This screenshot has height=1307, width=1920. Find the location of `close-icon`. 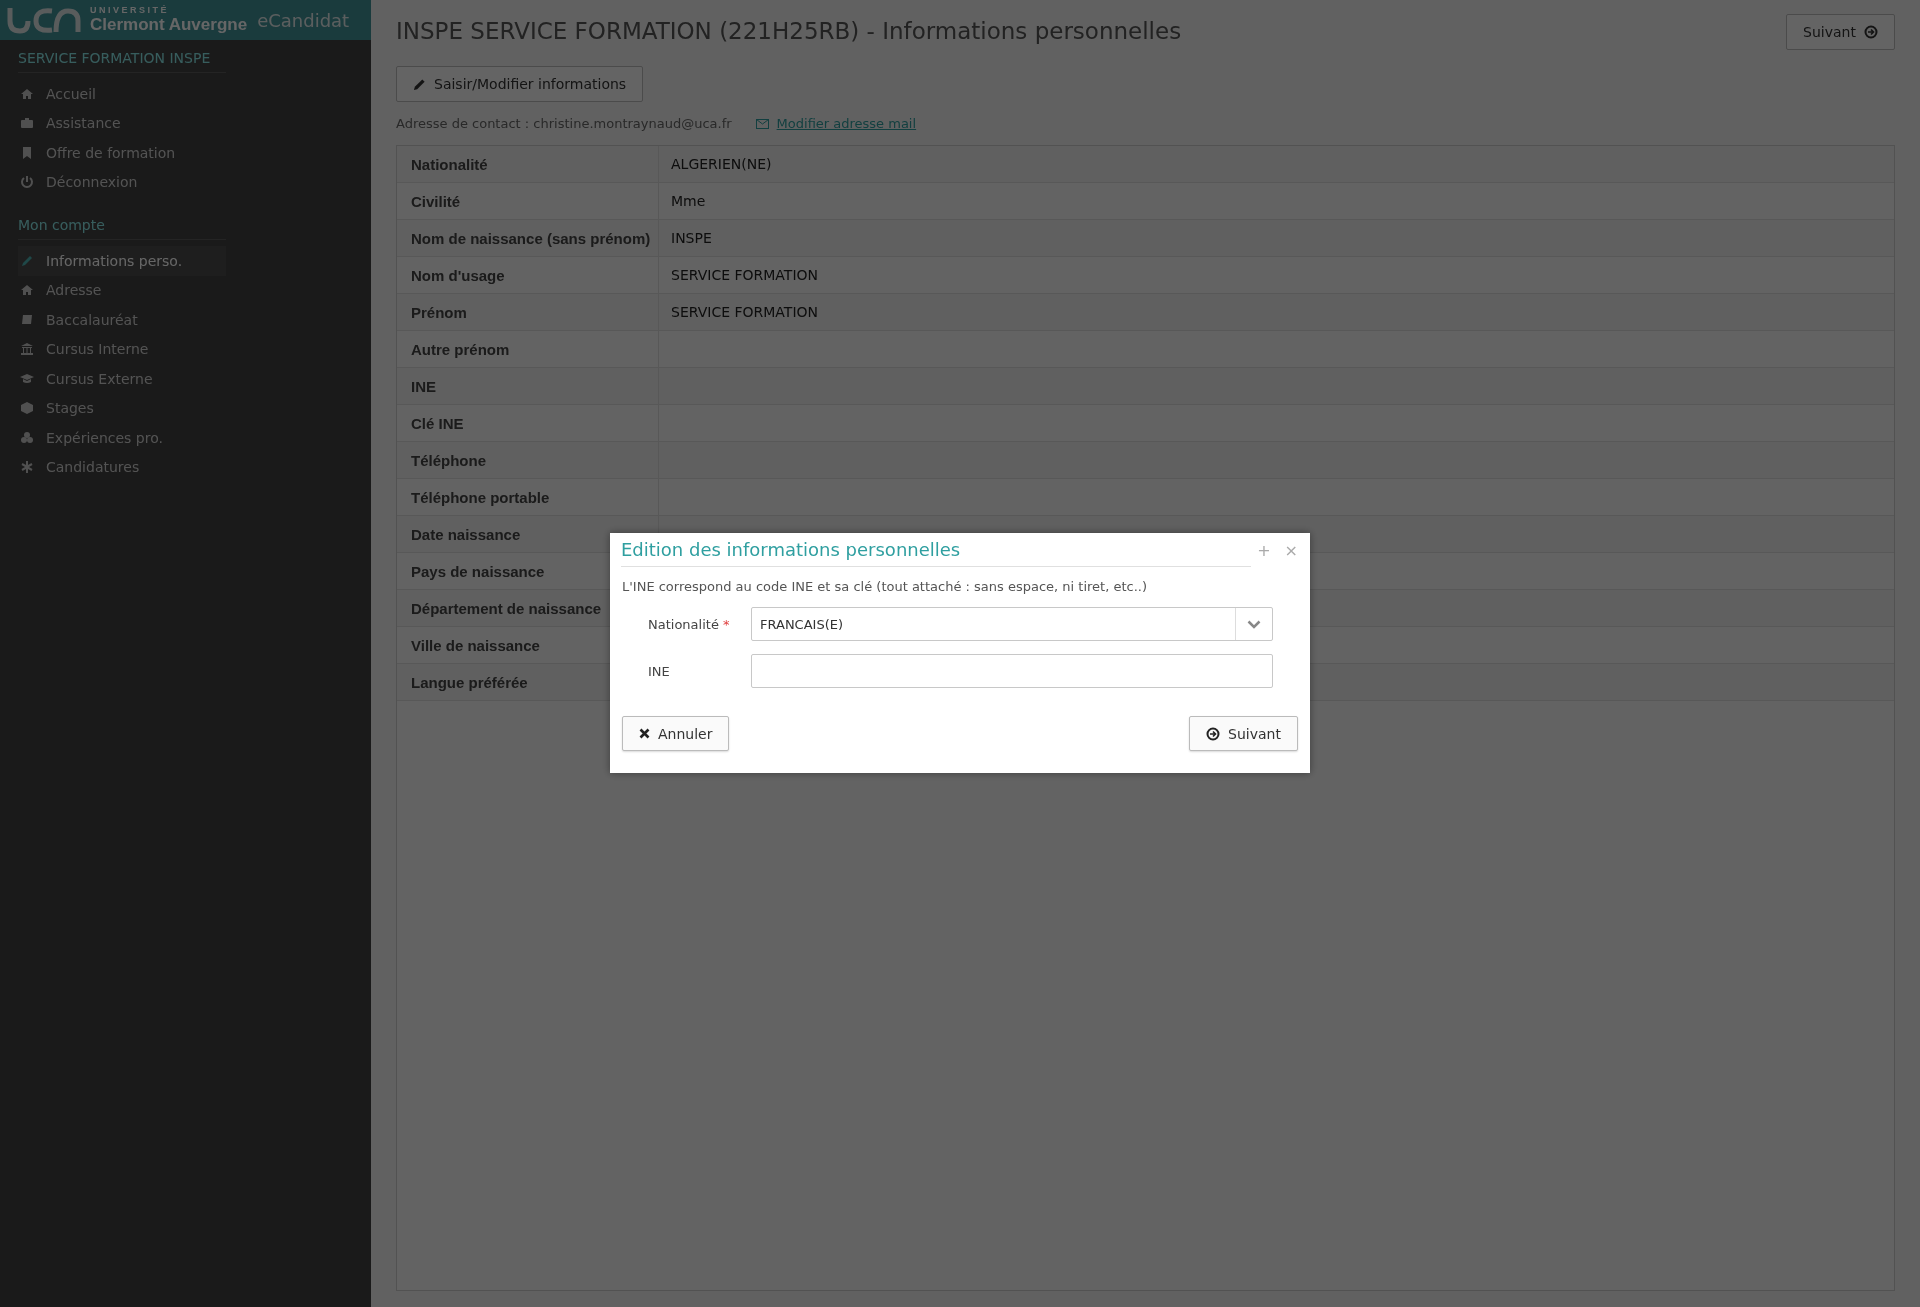

close-icon is located at coordinates (644, 733).